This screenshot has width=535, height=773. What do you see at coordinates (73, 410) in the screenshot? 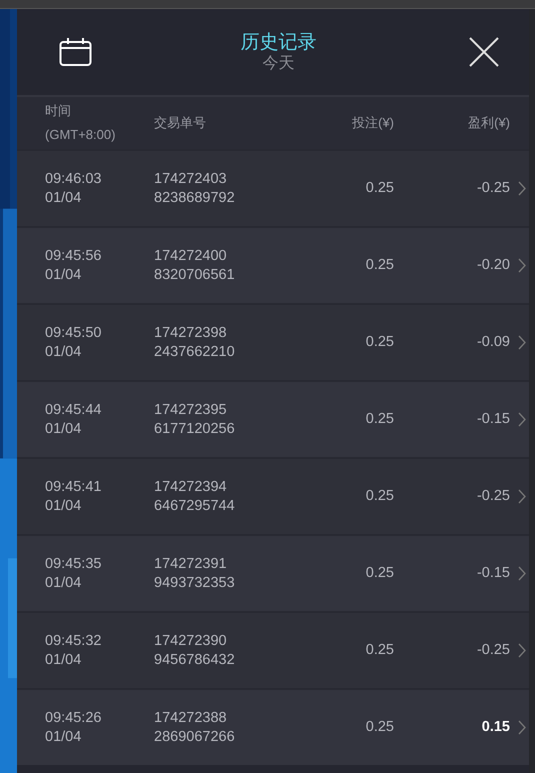
I see `time-cell-text: 09:45:44` at bounding box center [73, 410].